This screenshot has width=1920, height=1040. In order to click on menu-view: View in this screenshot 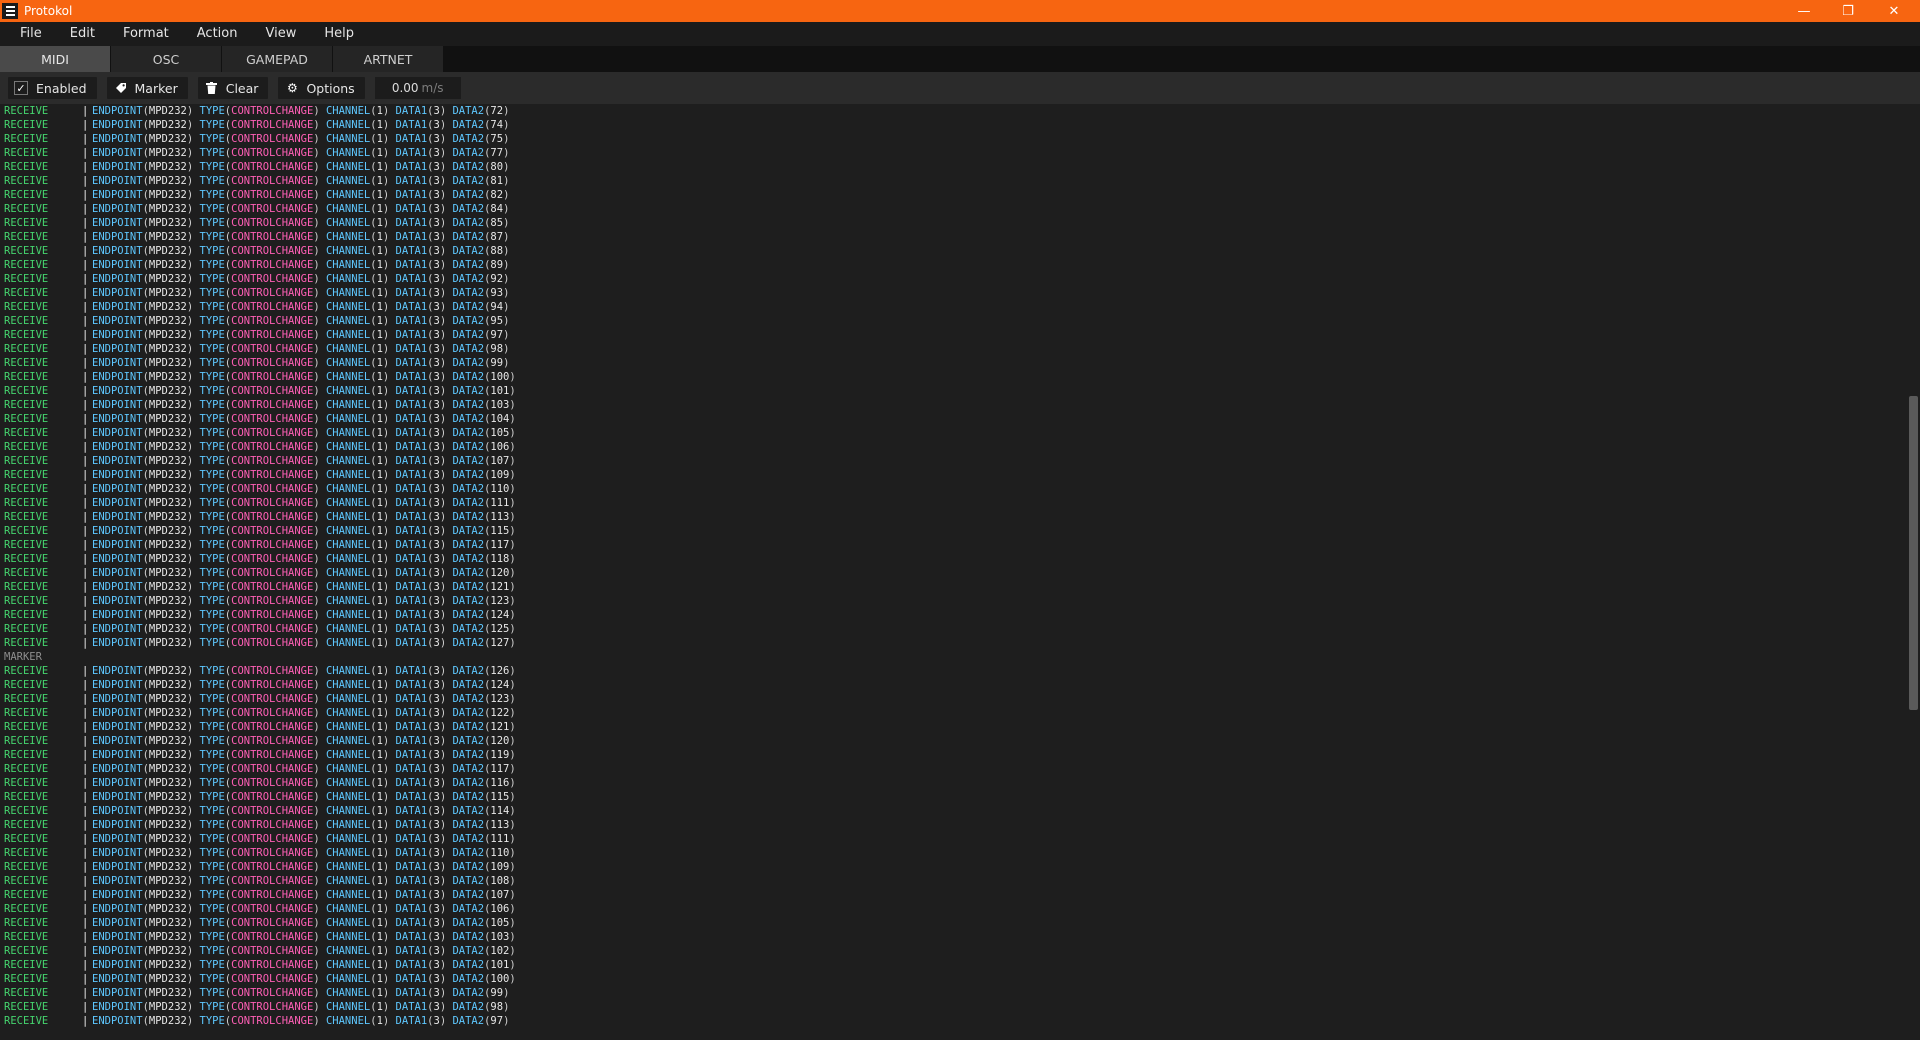, I will do `click(284, 34)`.